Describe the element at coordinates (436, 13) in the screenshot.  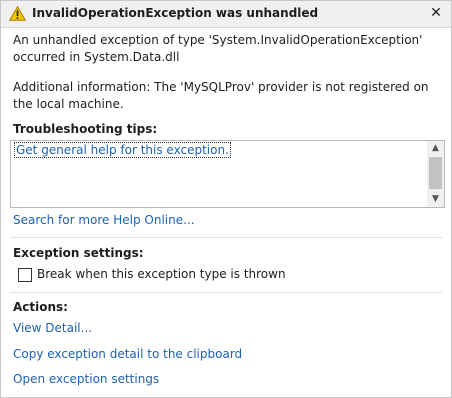
I see `close-icon: ✕` at that location.